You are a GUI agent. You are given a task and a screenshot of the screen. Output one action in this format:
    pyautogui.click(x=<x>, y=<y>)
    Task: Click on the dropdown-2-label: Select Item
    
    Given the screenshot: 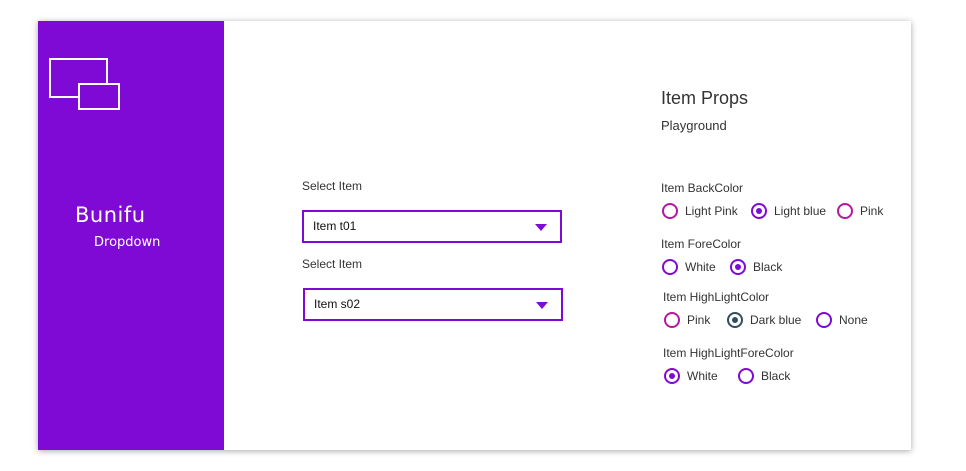 What is the action you would take?
    pyautogui.click(x=332, y=264)
    